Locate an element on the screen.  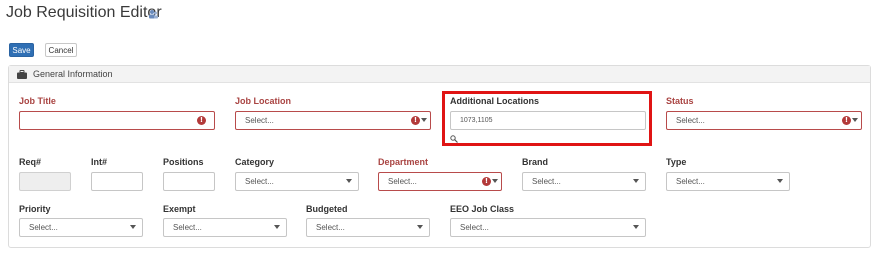
category-label: Category is located at coordinates (255, 162).